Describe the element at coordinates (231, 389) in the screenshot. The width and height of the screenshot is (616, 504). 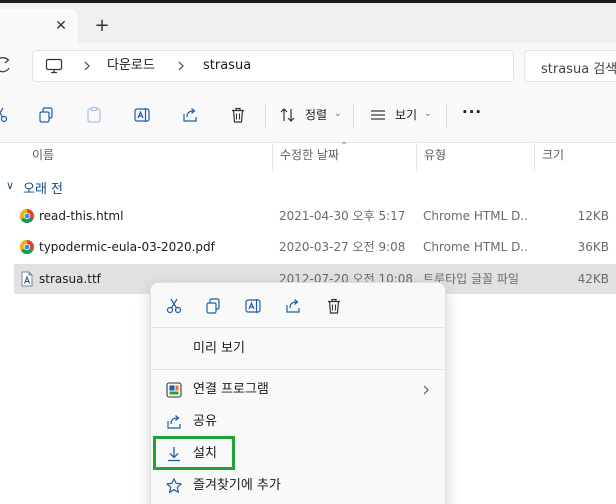
I see `menu-item-label: 연결 프로그램` at that location.